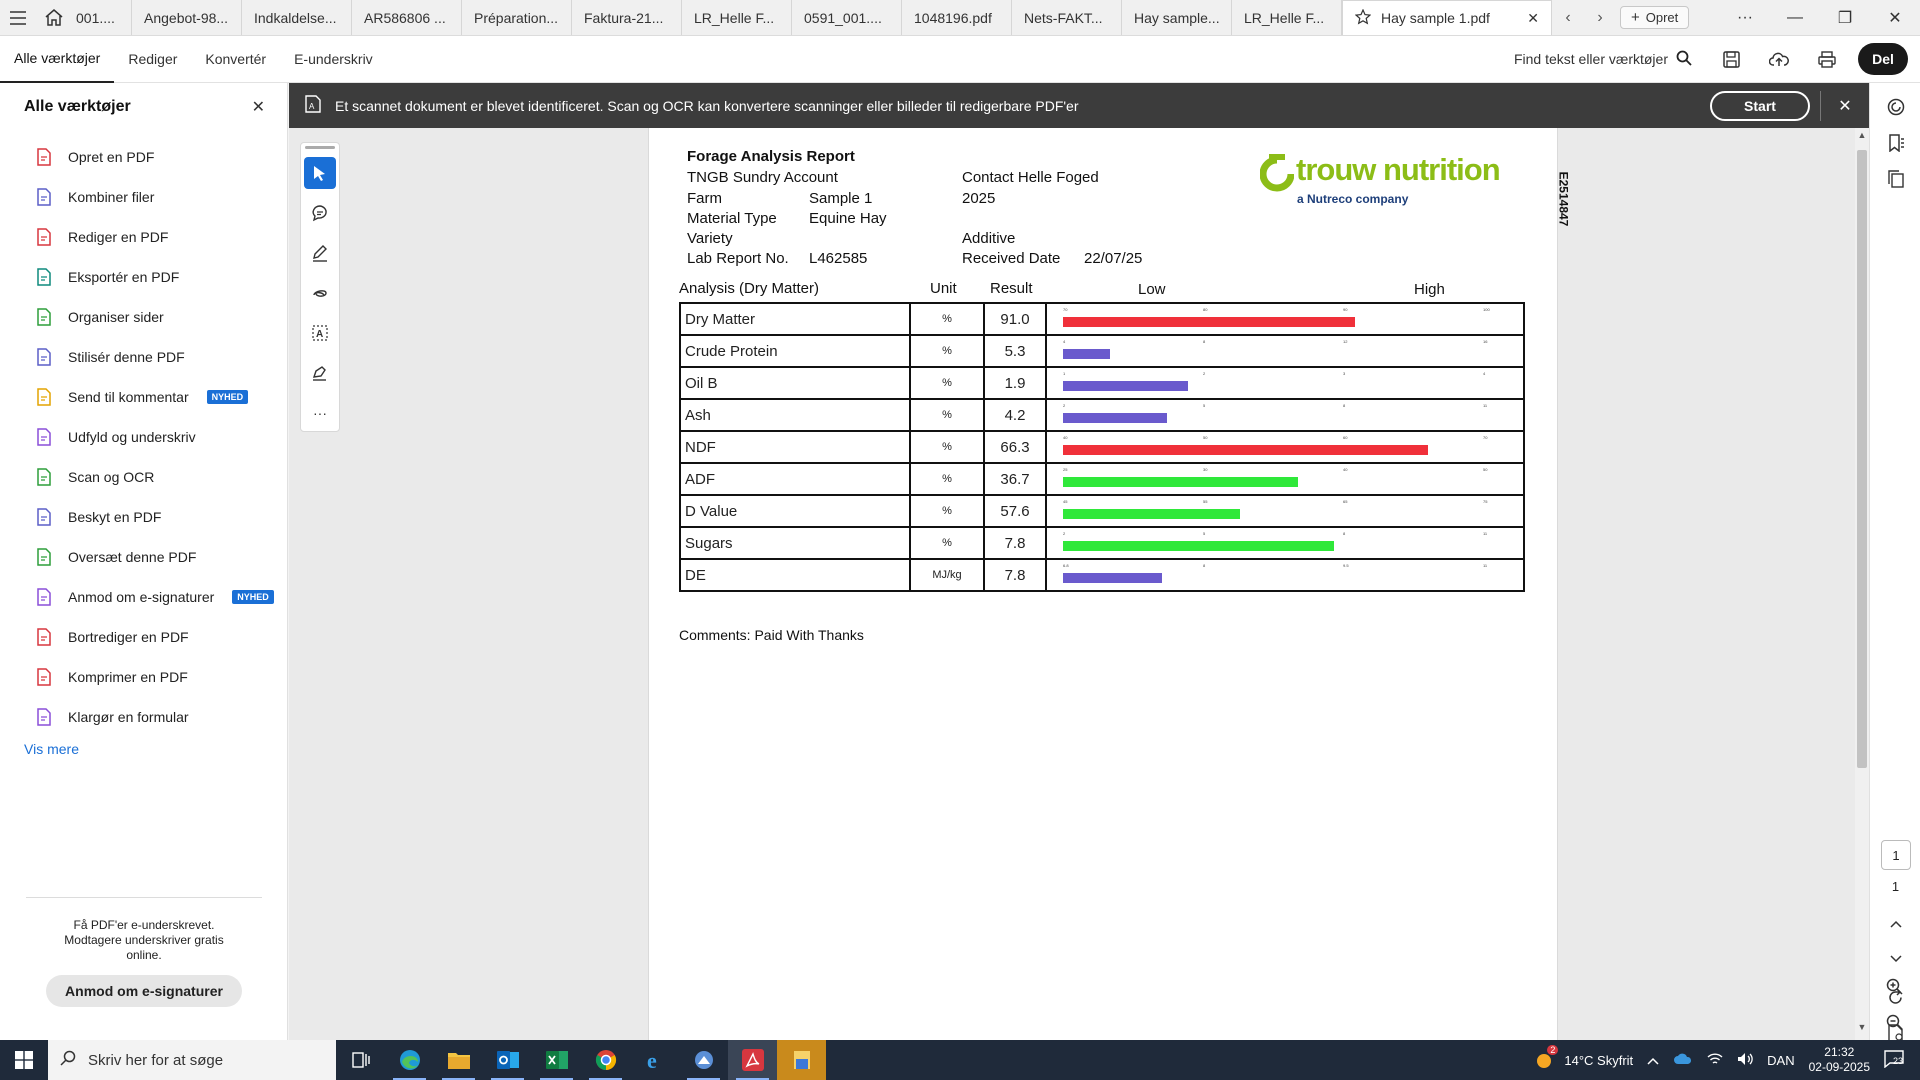  What do you see at coordinates (1275, 438) in the screenshot?
I see `bar-scale: 40 50 60 70` at bounding box center [1275, 438].